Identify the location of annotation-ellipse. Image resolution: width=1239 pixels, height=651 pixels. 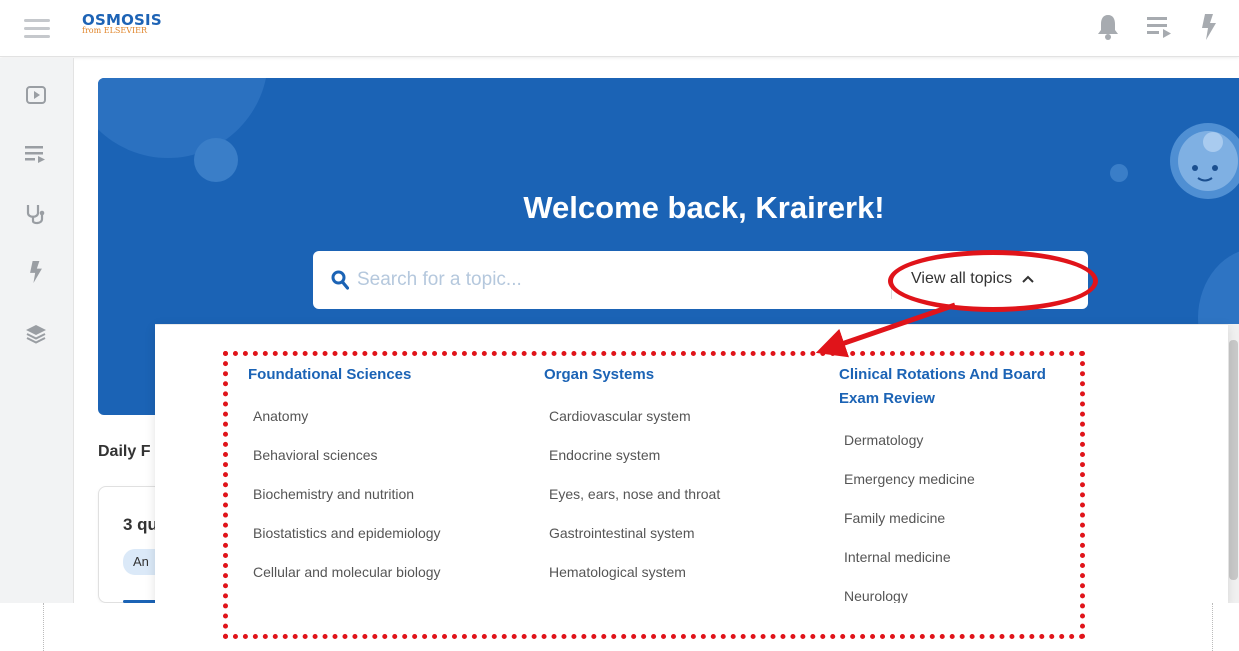
(993, 281).